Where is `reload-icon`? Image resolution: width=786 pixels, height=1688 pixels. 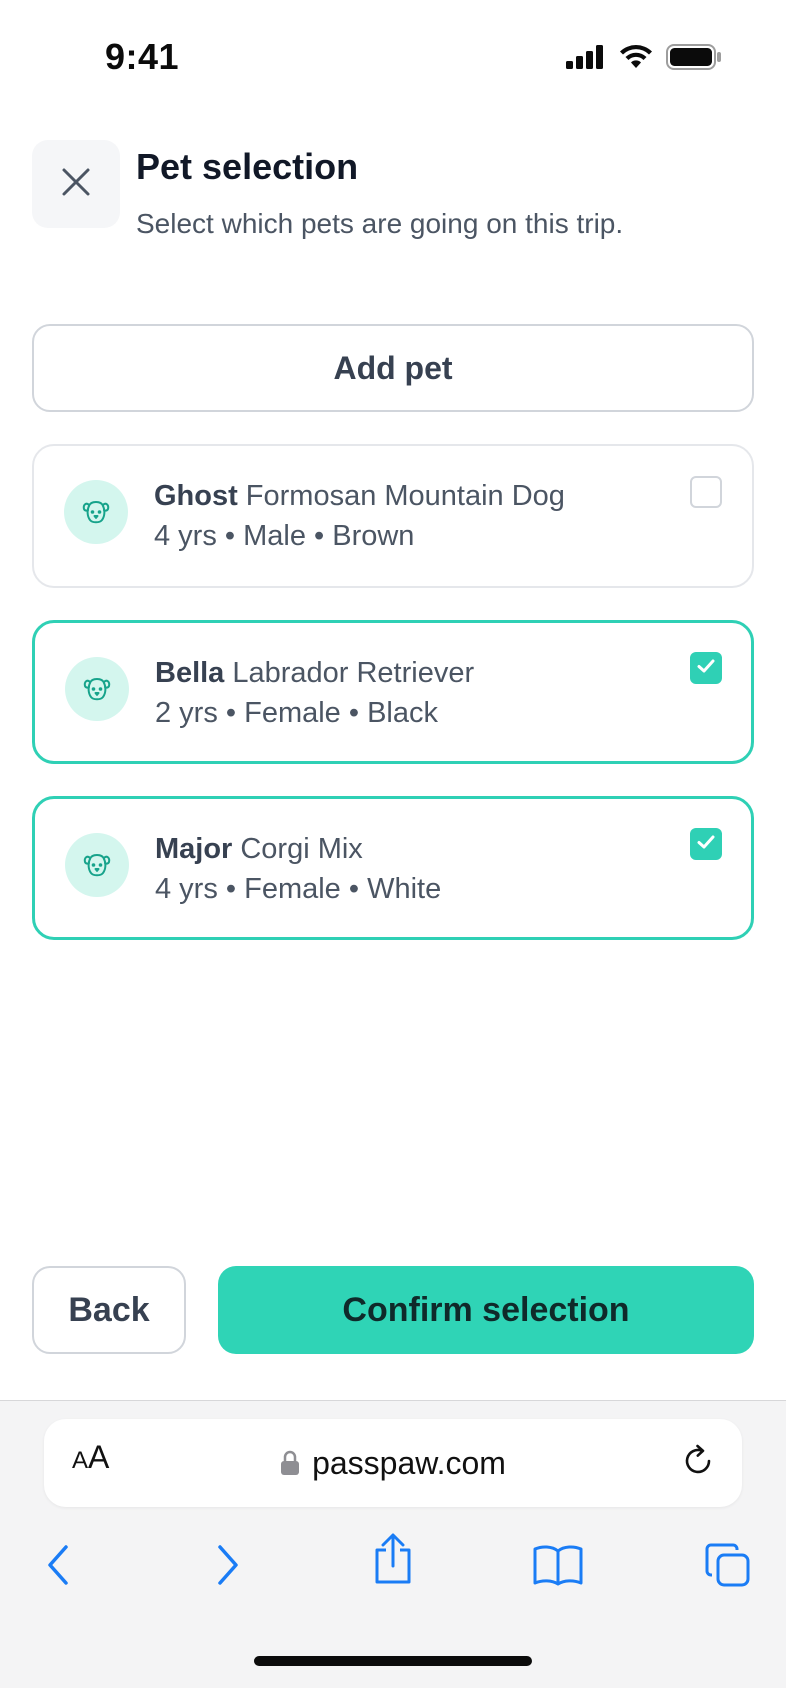 reload-icon is located at coordinates (698, 1463).